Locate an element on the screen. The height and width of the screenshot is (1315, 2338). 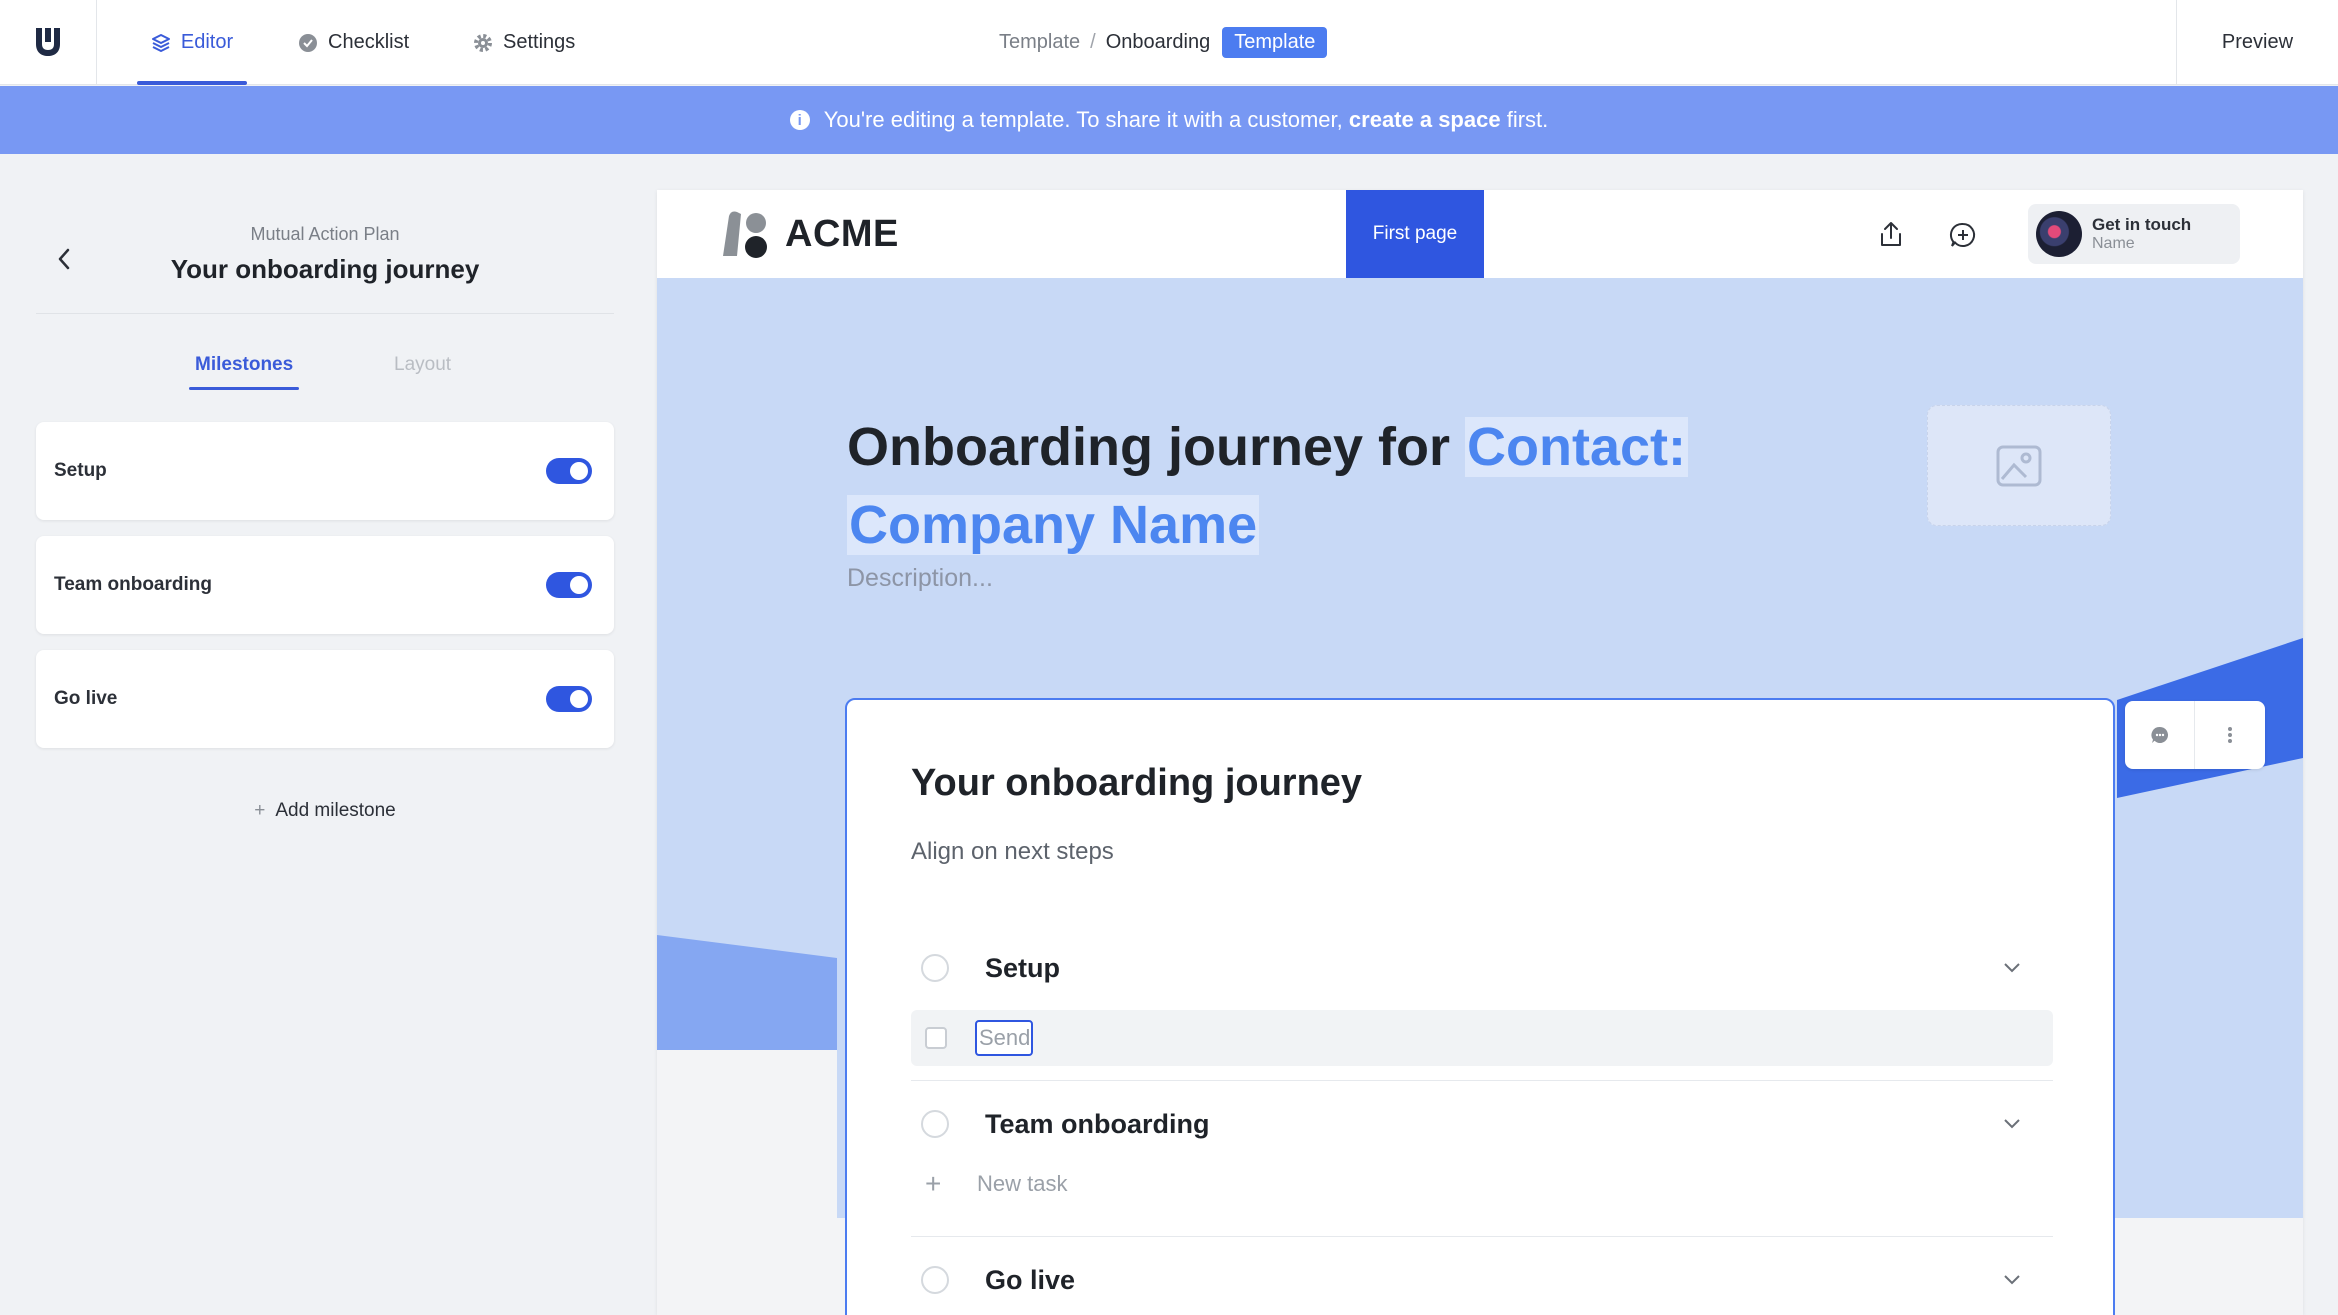
nav-first-page: First page is located at coordinates (1415, 234).